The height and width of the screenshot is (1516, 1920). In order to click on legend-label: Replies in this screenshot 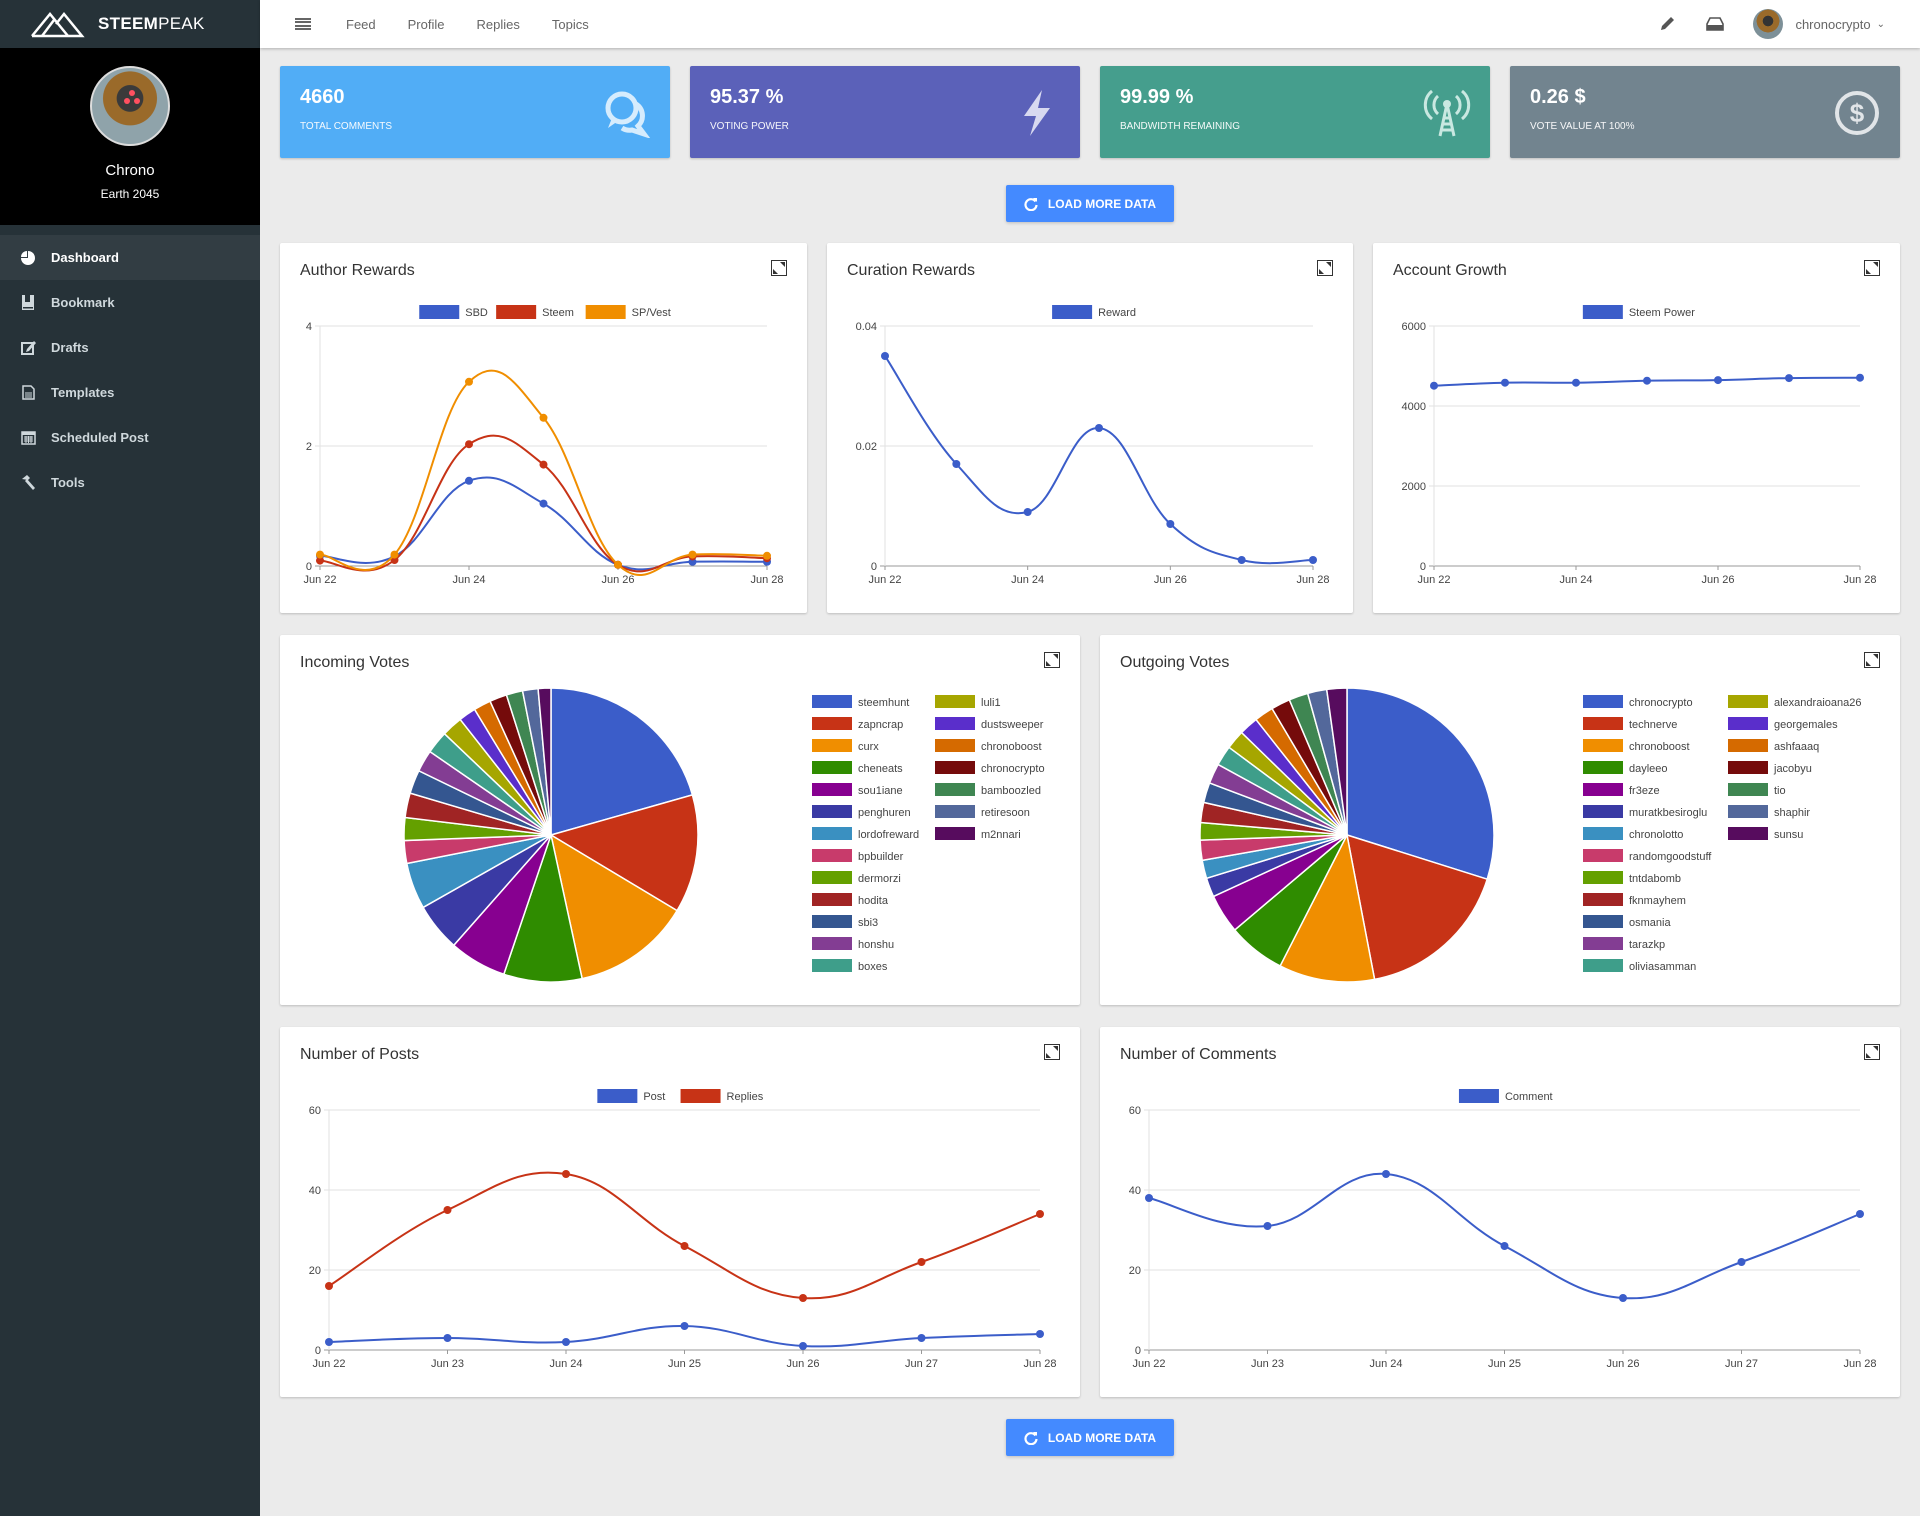, I will do `click(745, 1097)`.